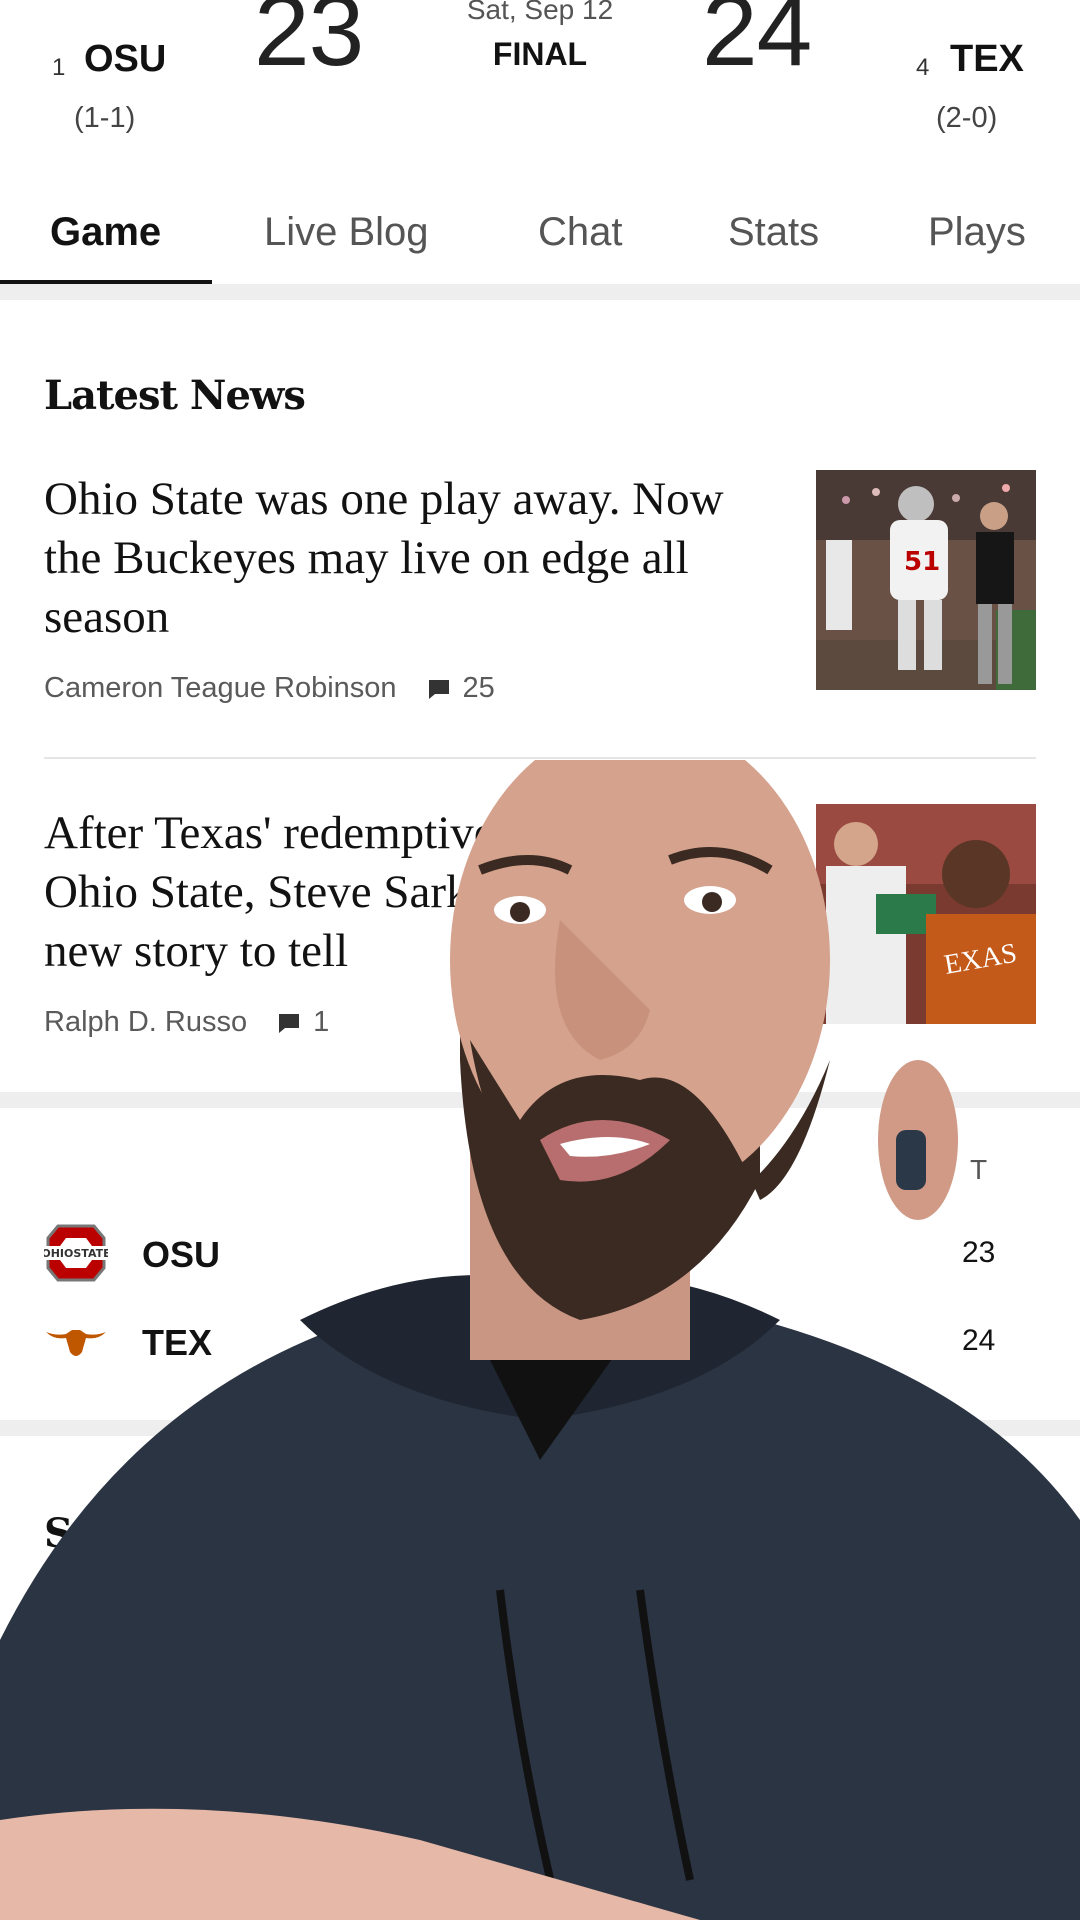 This screenshot has height=1920, width=1080. What do you see at coordinates (979, 1252) in the screenshot?
I see `line-score-total: 23` at bounding box center [979, 1252].